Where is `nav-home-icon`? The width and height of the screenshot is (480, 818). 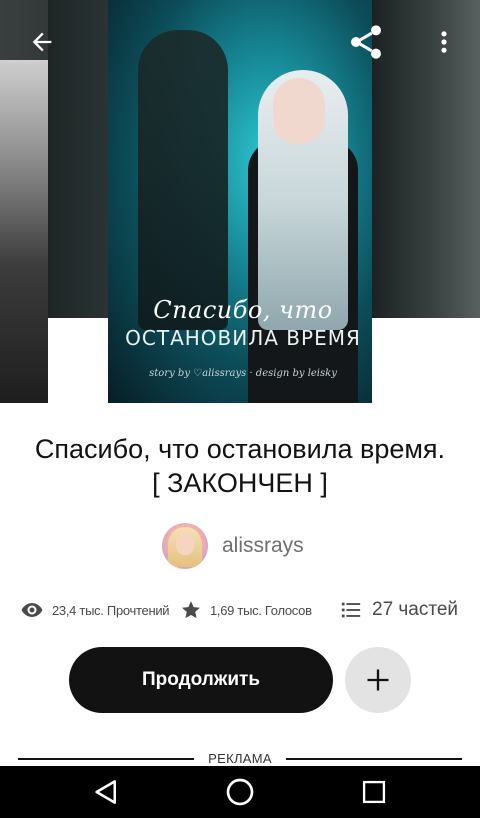
nav-home-icon is located at coordinates (240, 792).